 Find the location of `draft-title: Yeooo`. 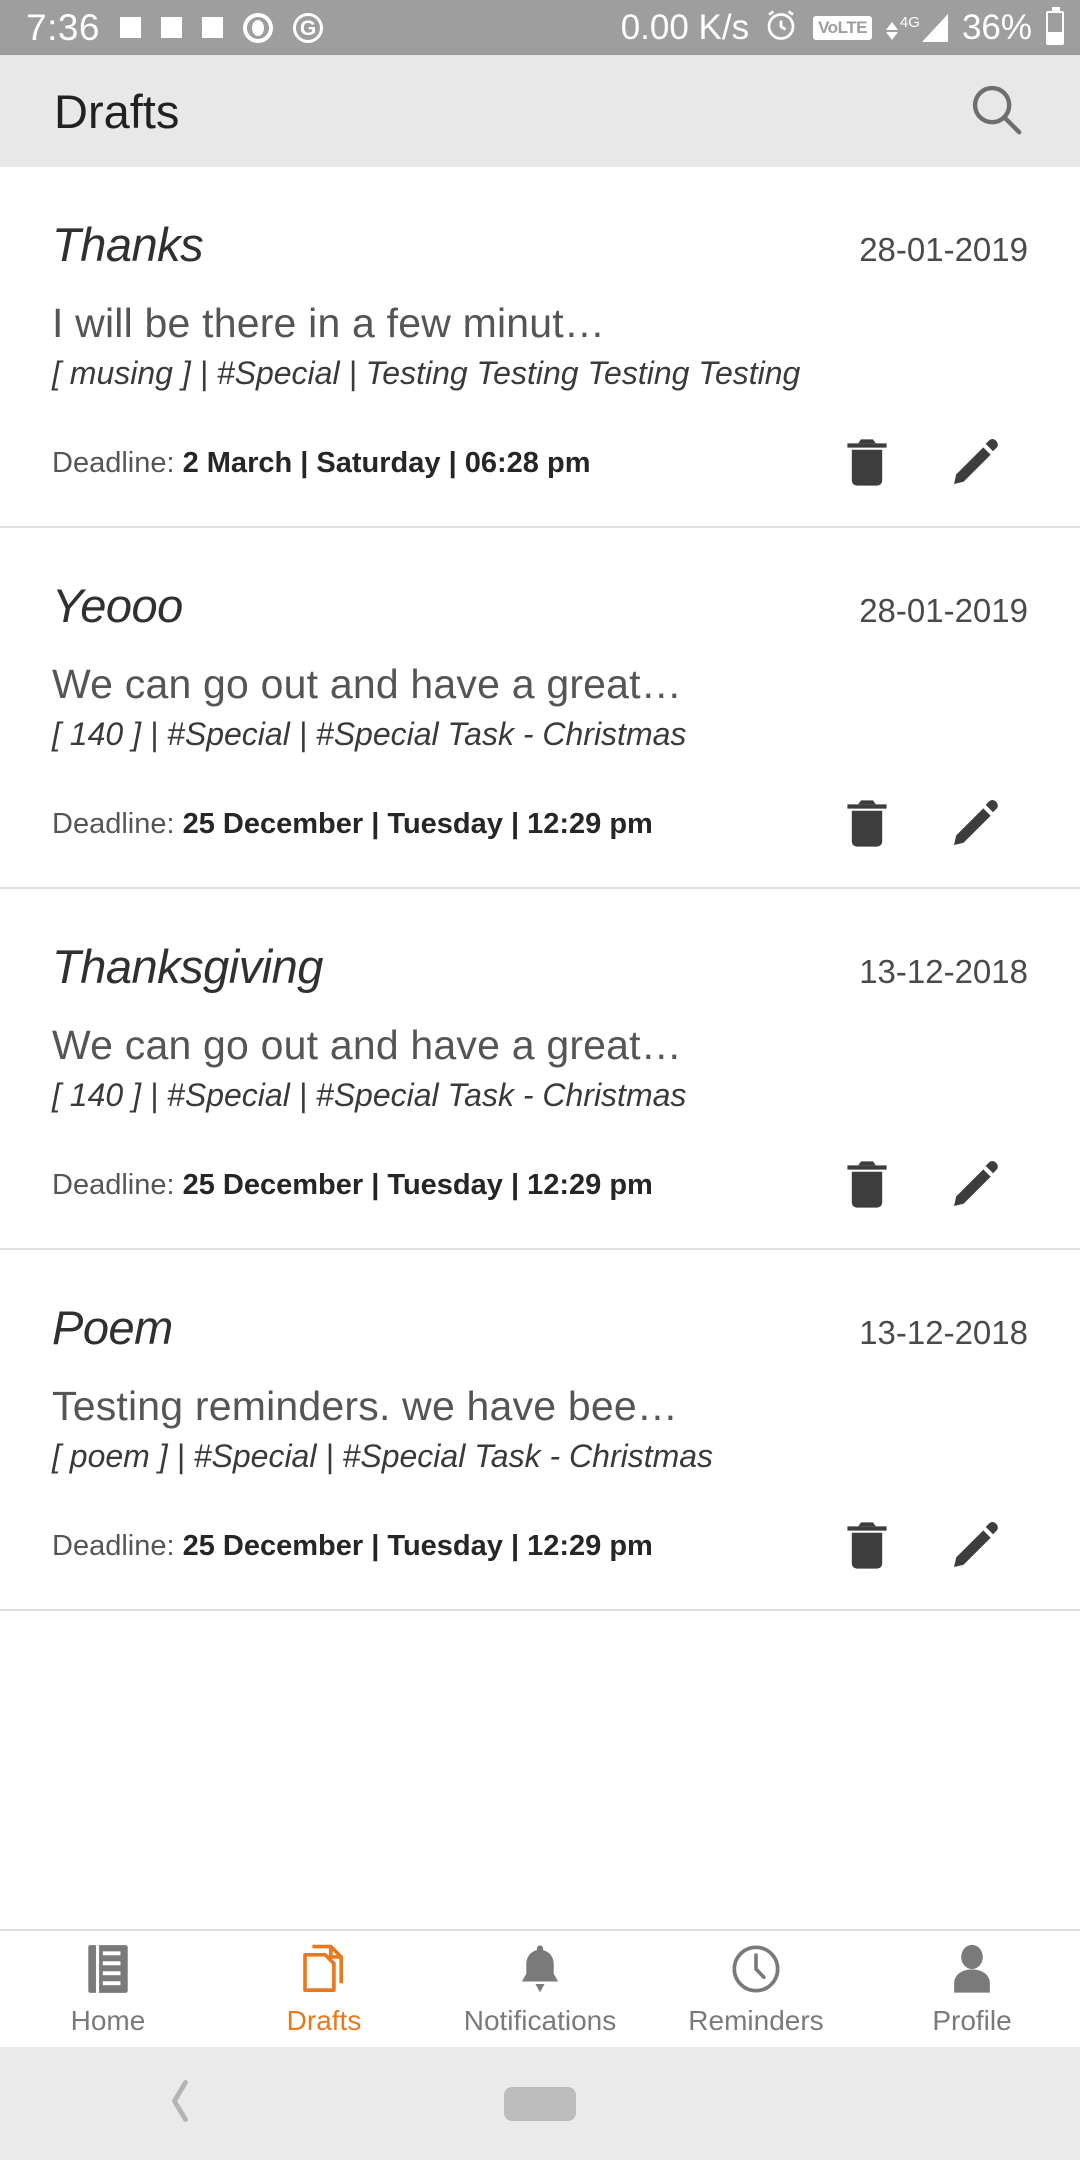

draft-title: Yeooo is located at coordinates (117, 605).